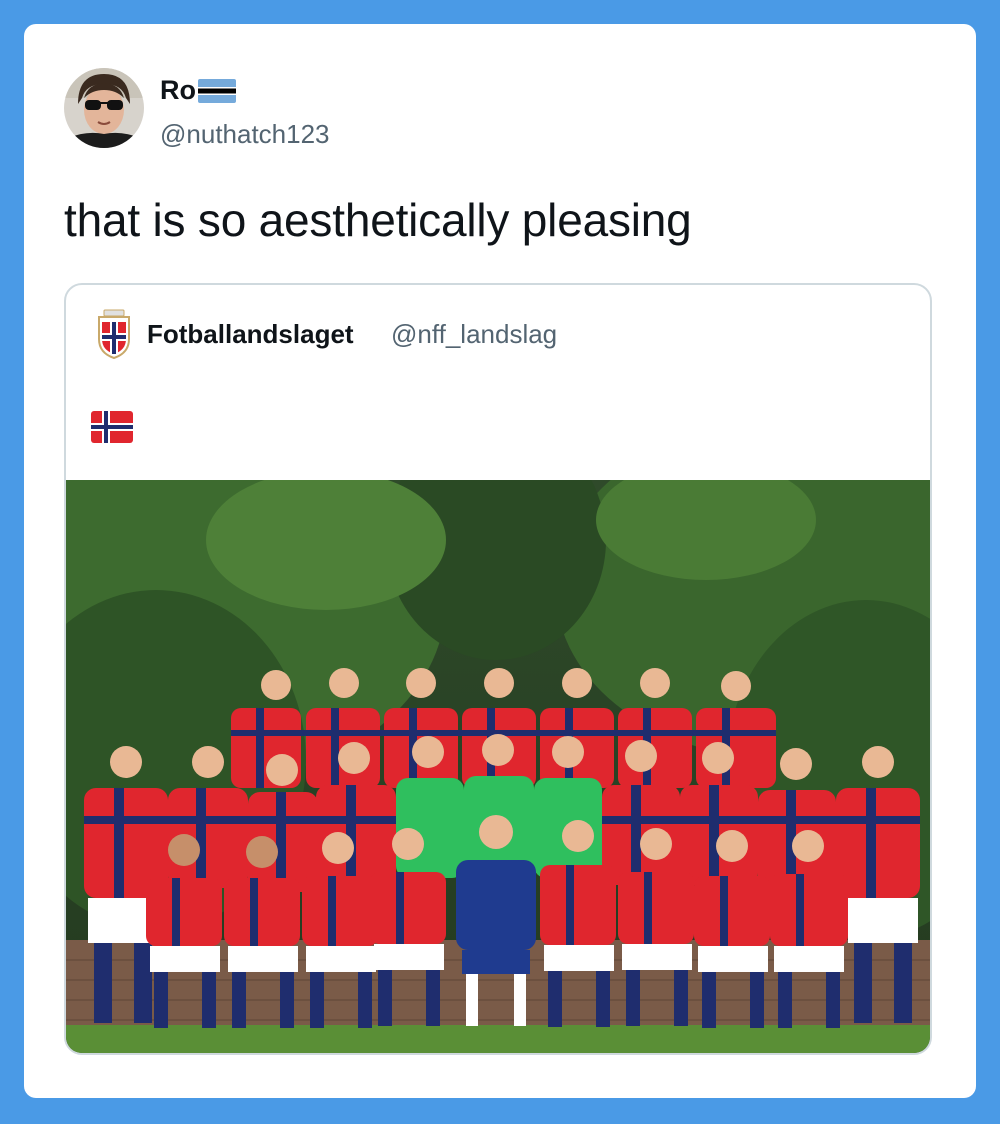 Image resolution: width=1000 pixels, height=1124 pixels. I want to click on flag-botswana-icon, so click(217, 90).